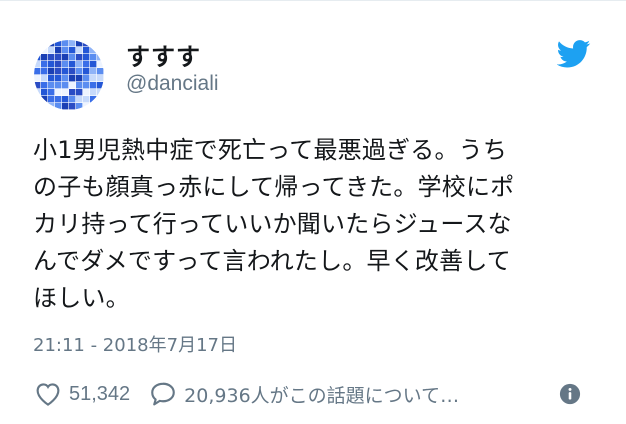 Image resolution: width=626 pixels, height=424 pixels. I want to click on like-count: 51,342, so click(100, 393).